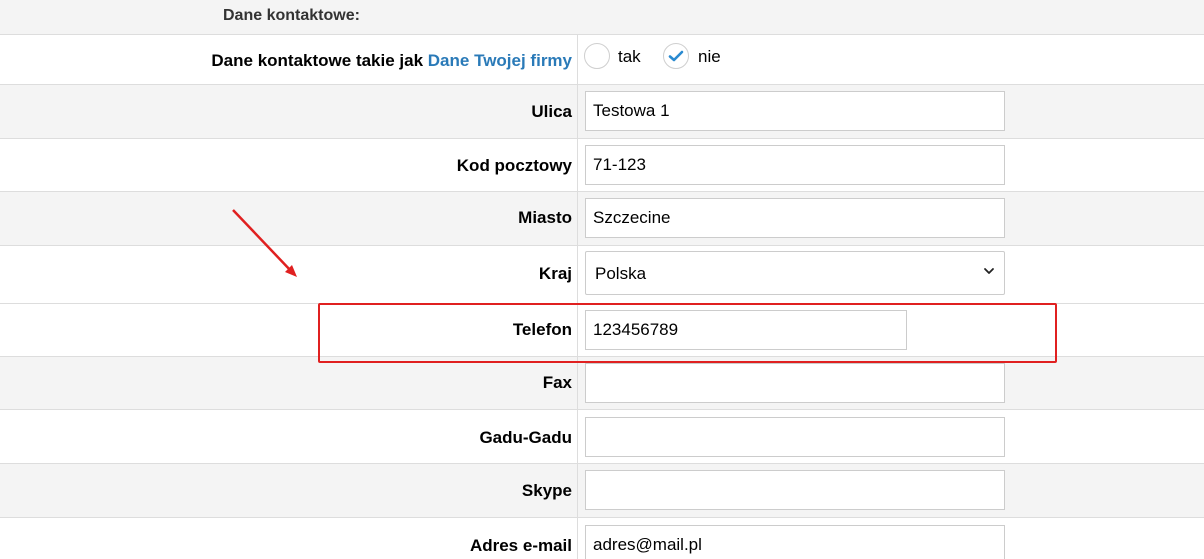 The width and height of the screenshot is (1204, 559). What do you see at coordinates (989, 271) in the screenshot?
I see `chevron-down-icon` at bounding box center [989, 271].